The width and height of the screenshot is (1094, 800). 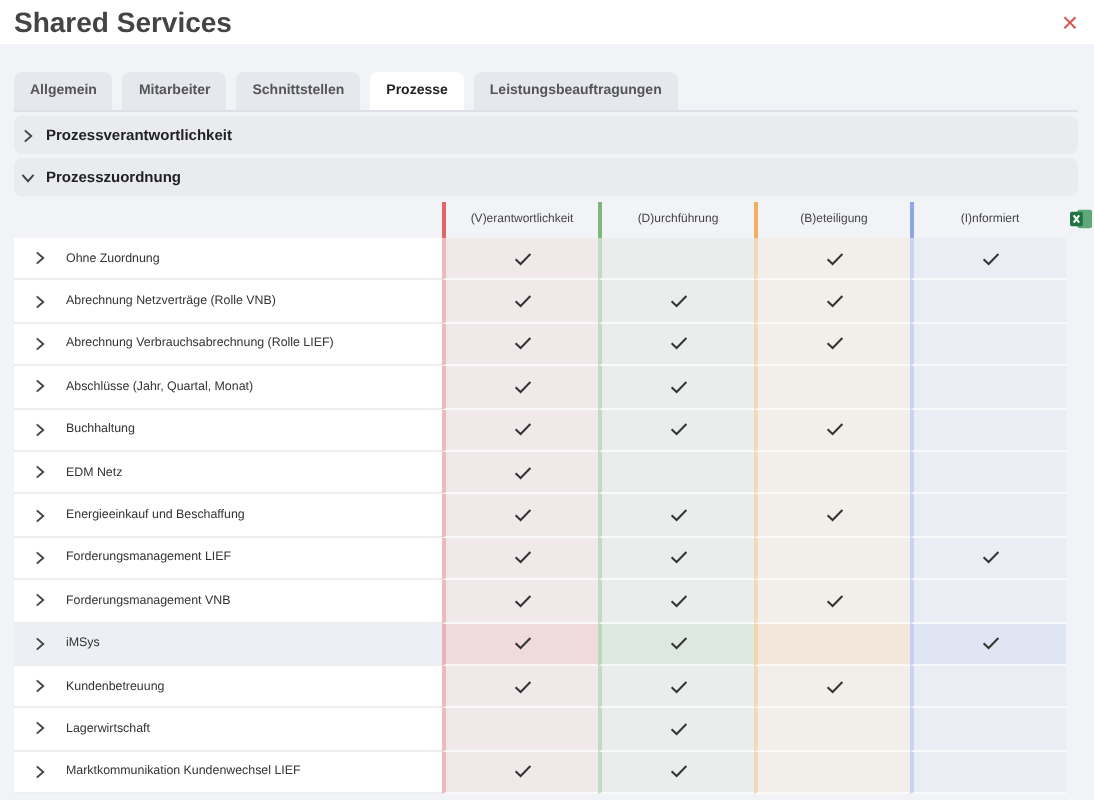 What do you see at coordinates (123, 22) in the screenshot?
I see `window-title: Shared Services` at bounding box center [123, 22].